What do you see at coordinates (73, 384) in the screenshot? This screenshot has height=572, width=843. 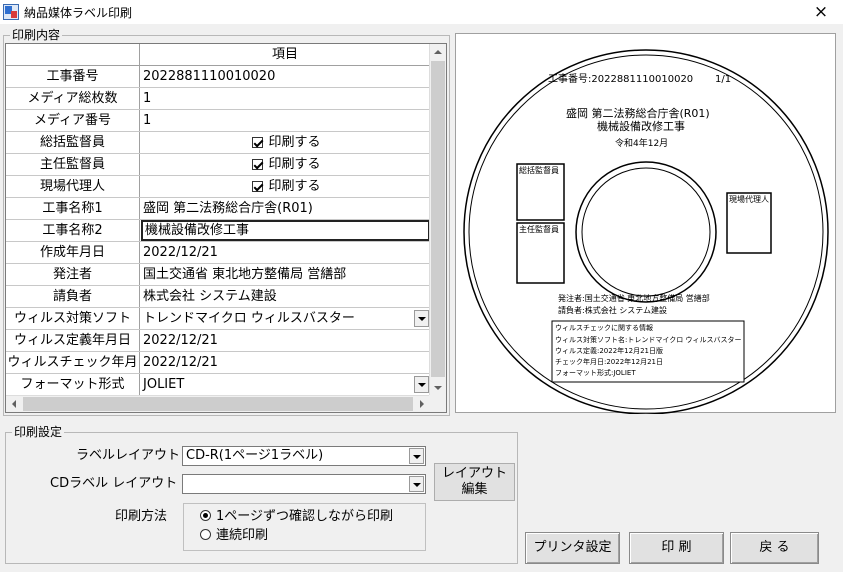 I see `row-label: フォーマット形式` at bounding box center [73, 384].